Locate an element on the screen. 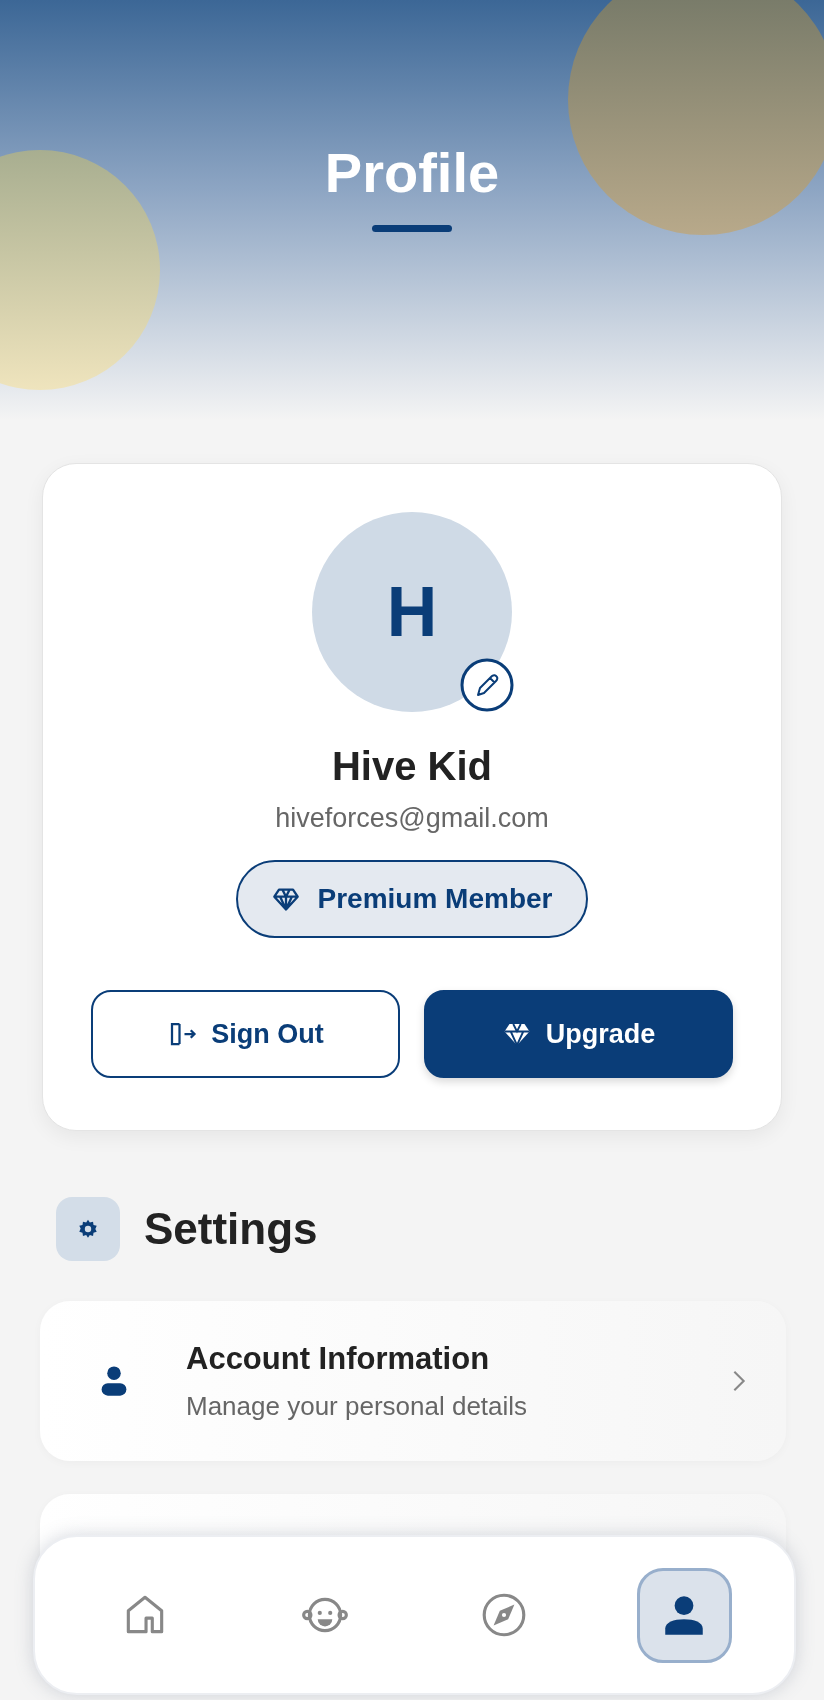 This screenshot has width=824, height=1700. sign-out-button: Sign Out is located at coordinates (245, 1034).